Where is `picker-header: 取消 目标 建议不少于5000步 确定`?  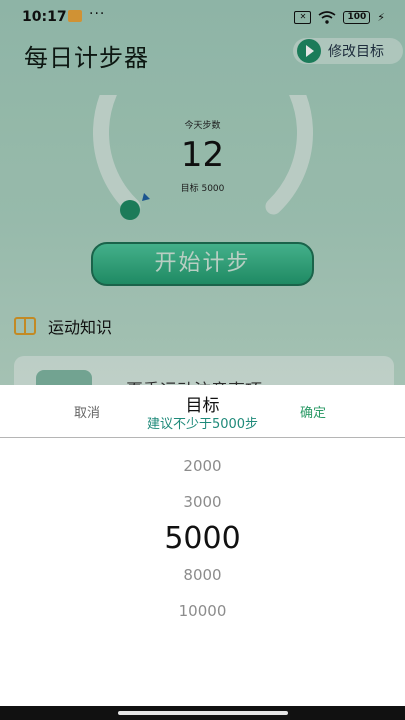 picker-header: 取消 目标 建议不少于5000步 确定 is located at coordinates (202, 411).